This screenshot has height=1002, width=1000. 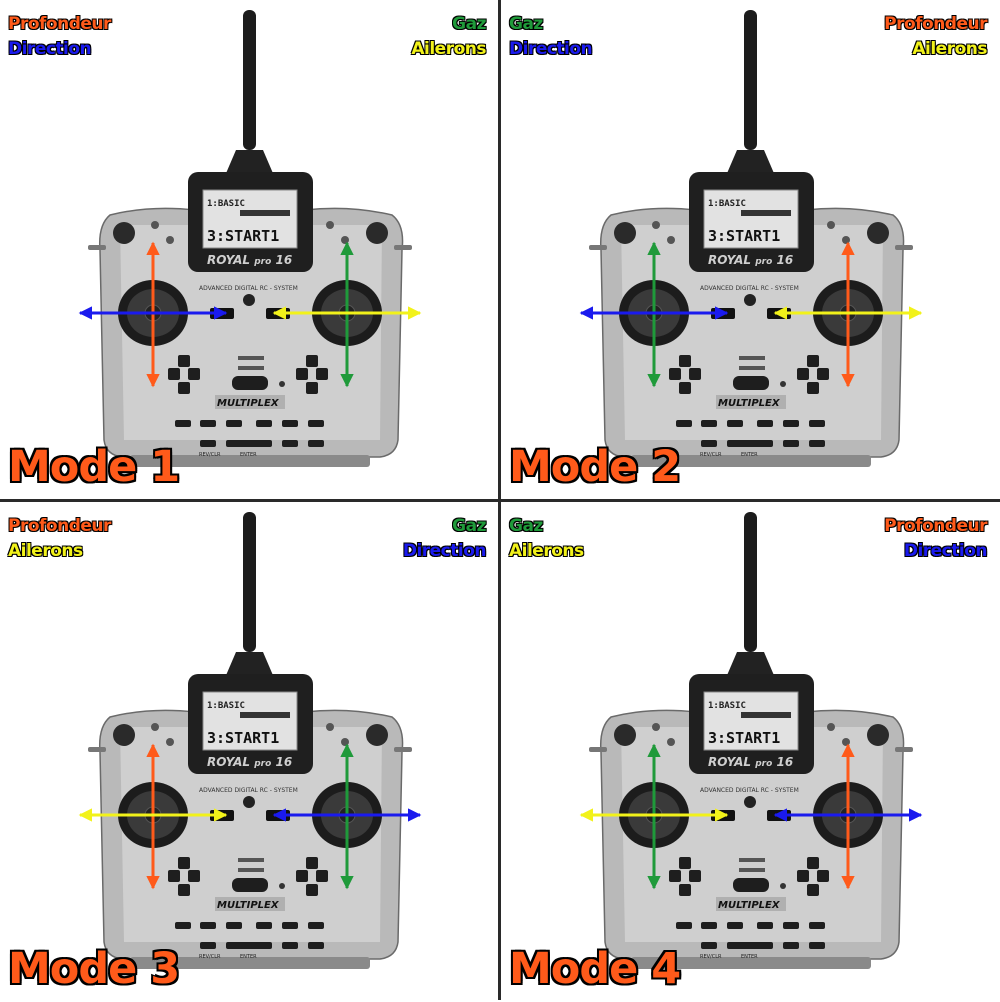 What do you see at coordinates (595, 467) in the screenshot?
I see `mode-title: Mode 2` at bounding box center [595, 467].